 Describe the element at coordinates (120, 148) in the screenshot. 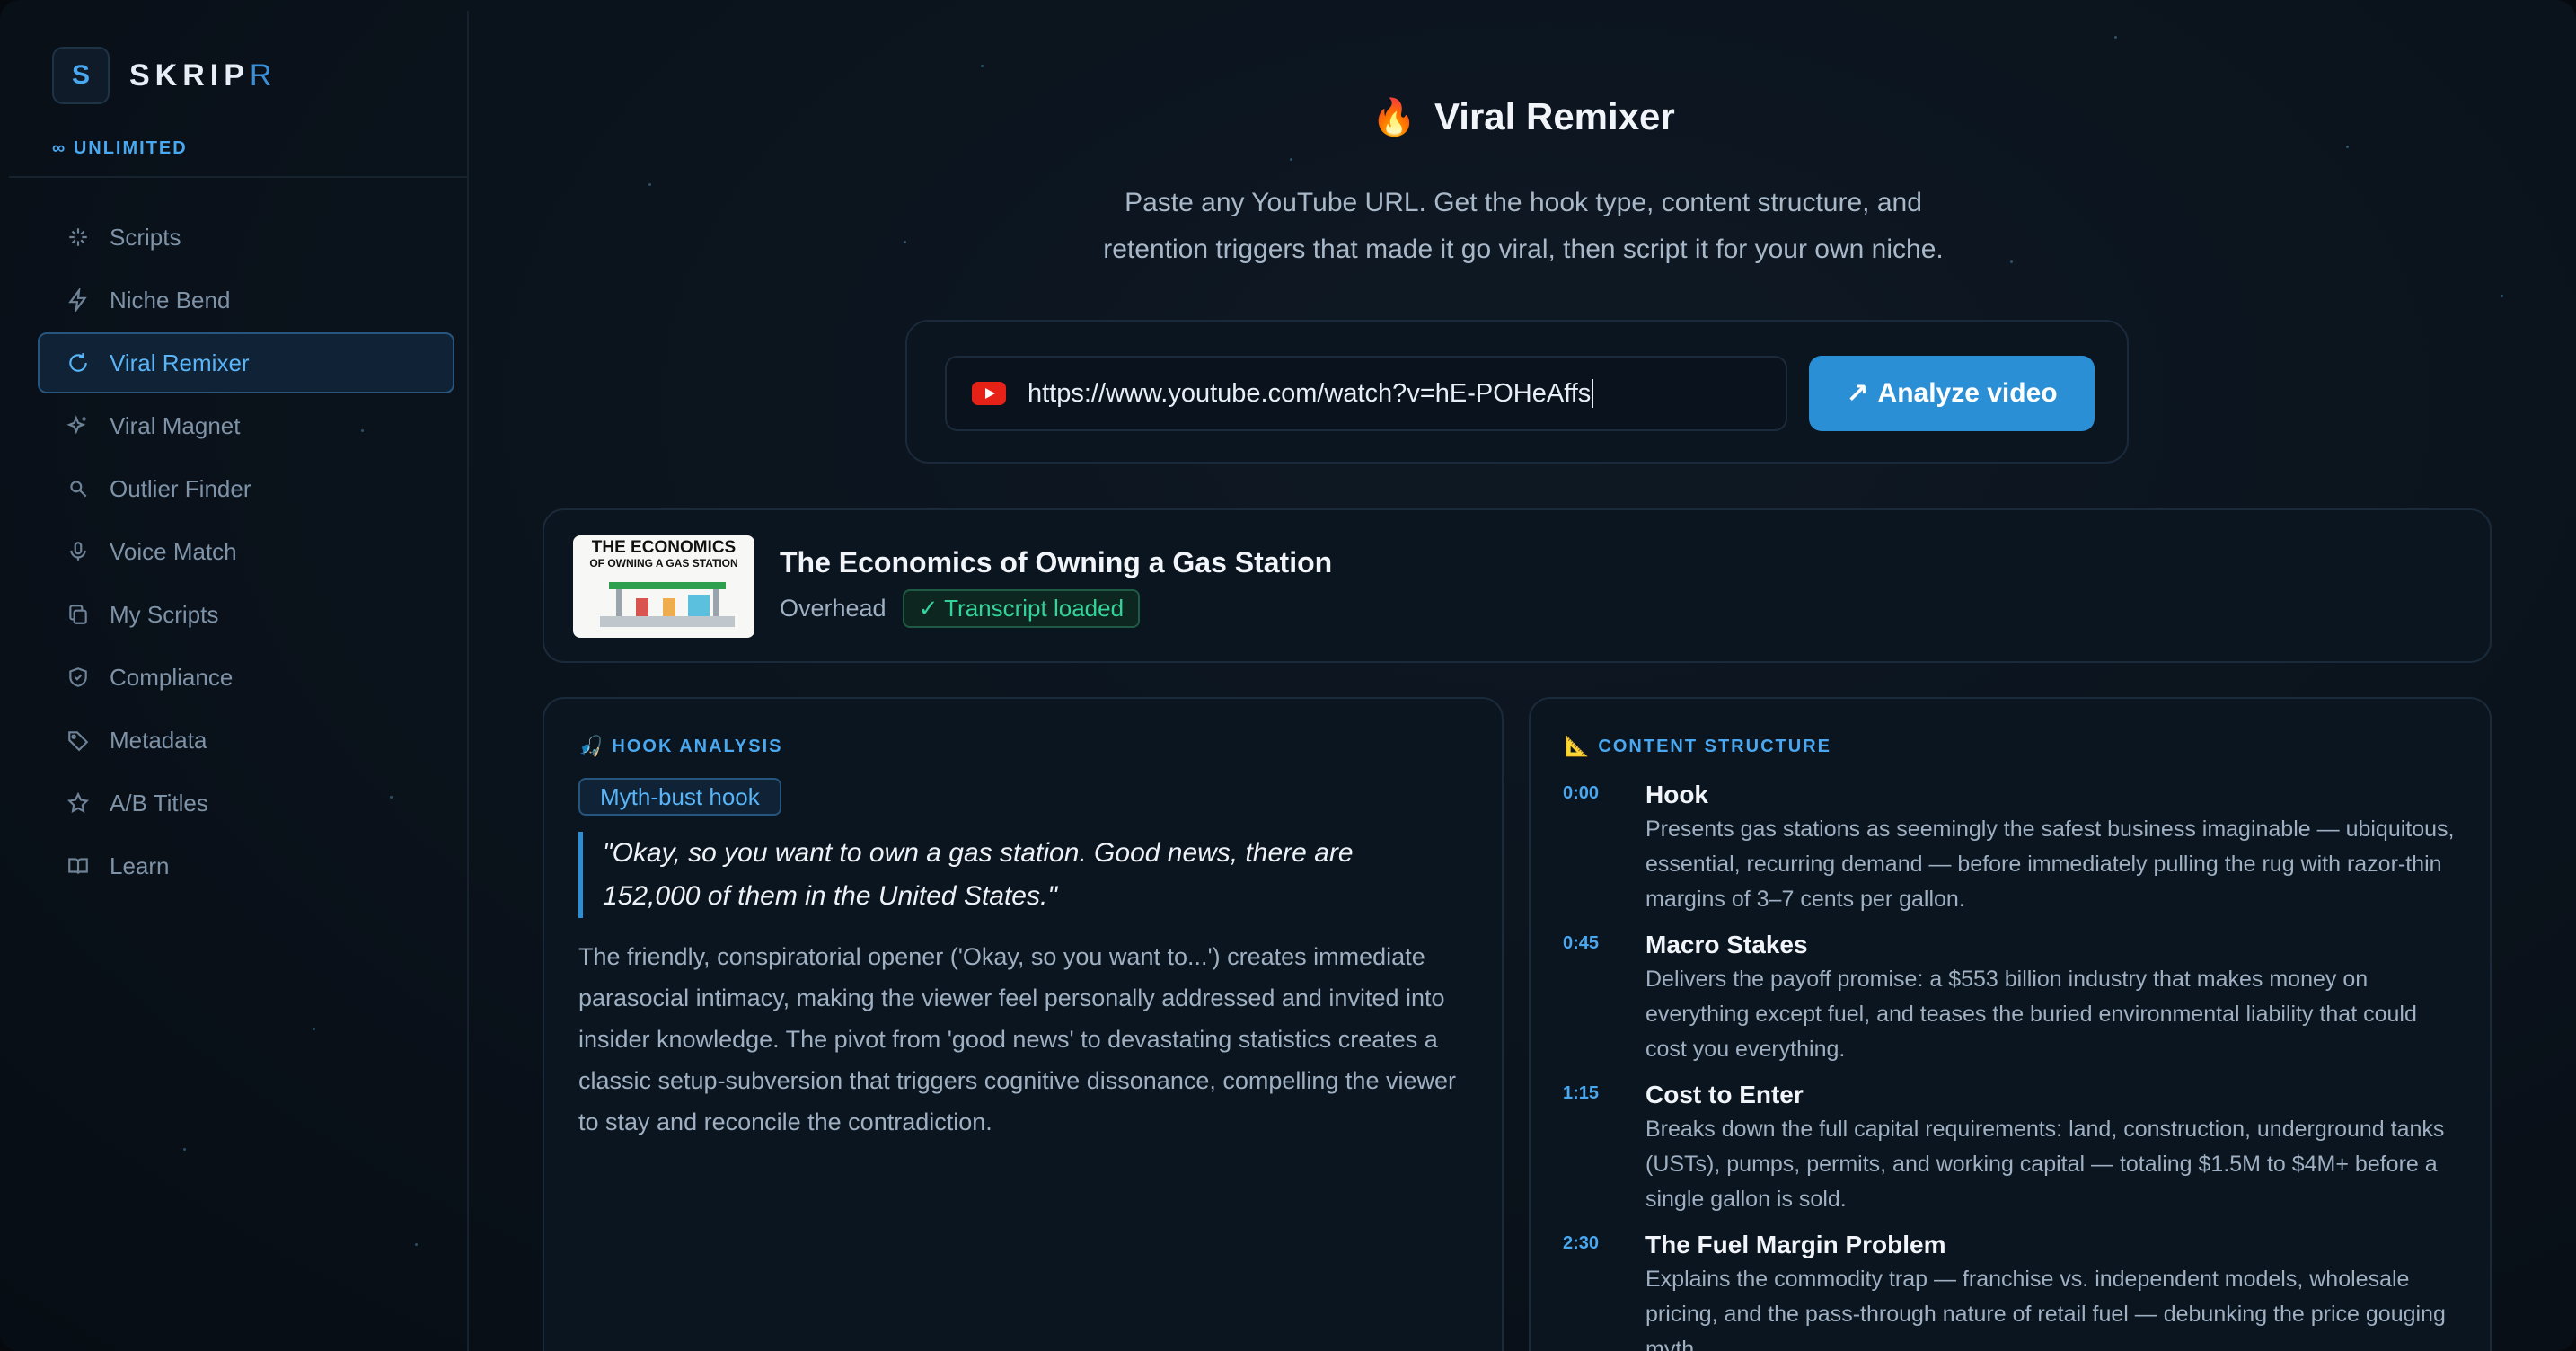

I see `plan-badge: ∞ UNLIMITED` at that location.